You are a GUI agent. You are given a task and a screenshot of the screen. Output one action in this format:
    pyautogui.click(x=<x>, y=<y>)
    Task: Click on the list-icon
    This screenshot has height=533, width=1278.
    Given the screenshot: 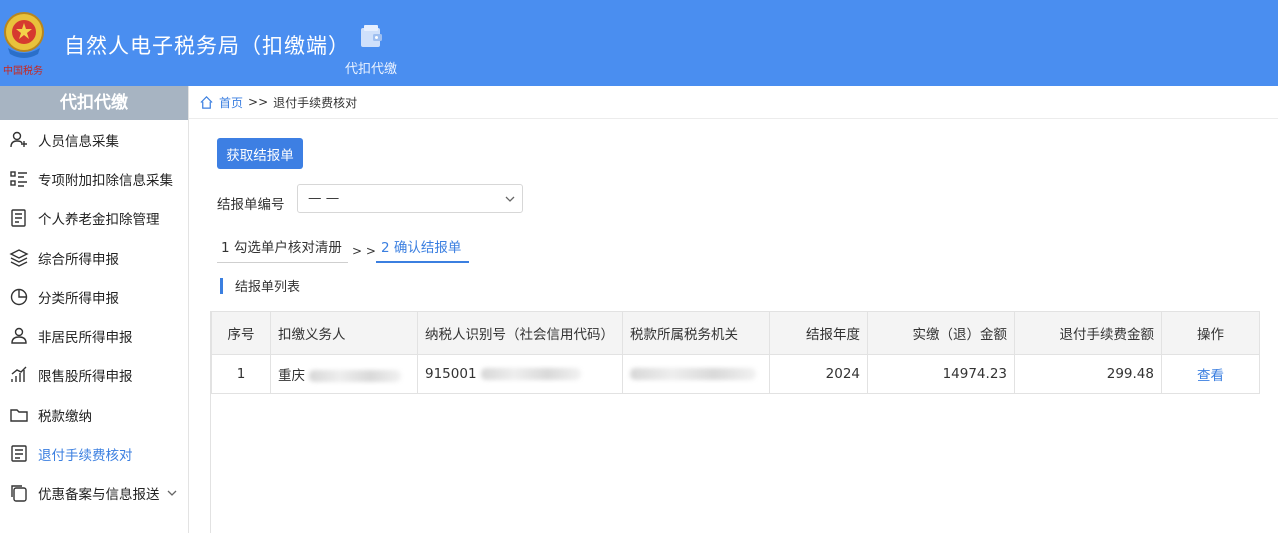 What is the action you would take?
    pyautogui.click(x=18, y=179)
    